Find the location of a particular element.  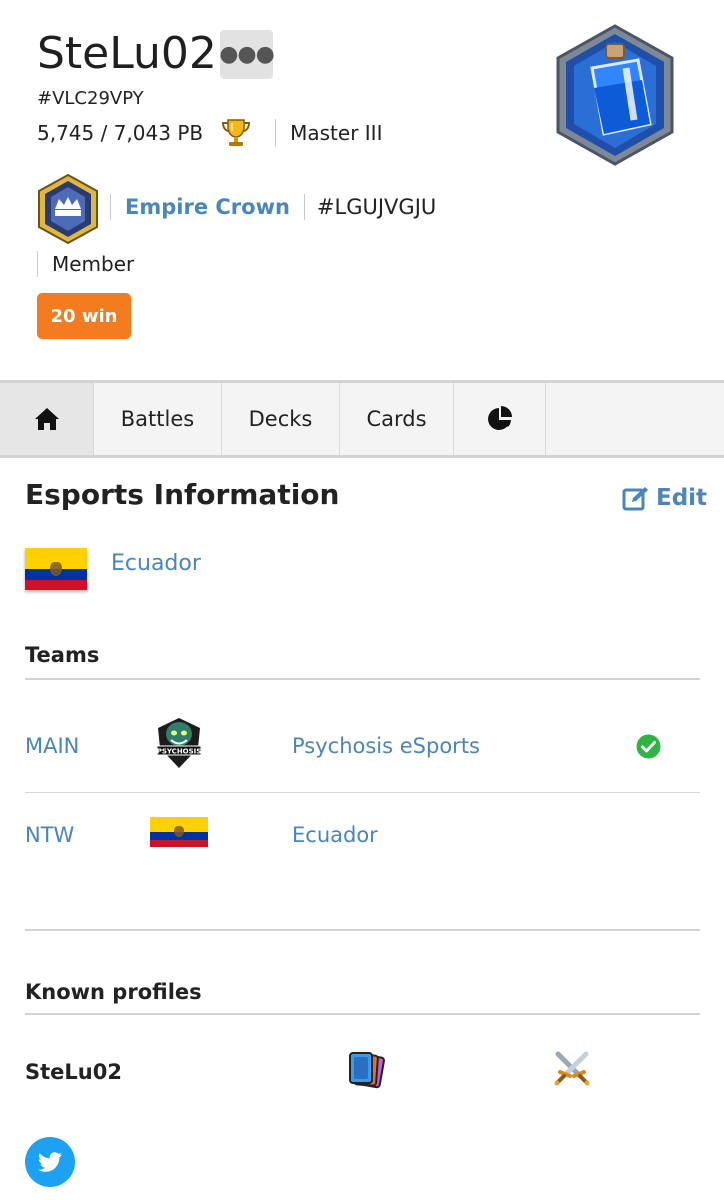

win-streak-badge: 20 win is located at coordinates (84, 316).